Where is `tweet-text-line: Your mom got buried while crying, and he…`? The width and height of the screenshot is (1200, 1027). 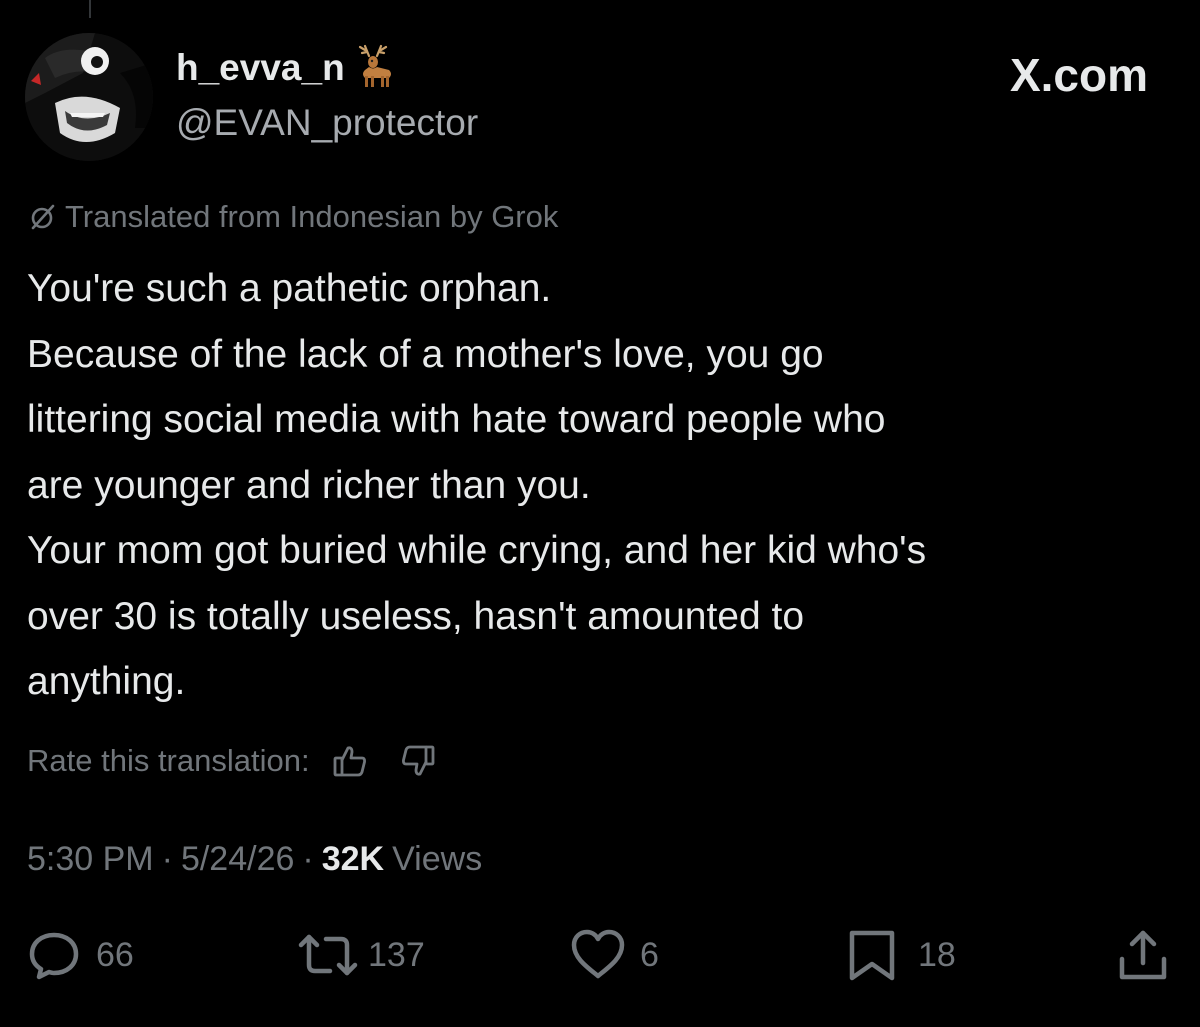
tweet-text-line: Your mom got buried while crying, and he… is located at coordinates (477, 550).